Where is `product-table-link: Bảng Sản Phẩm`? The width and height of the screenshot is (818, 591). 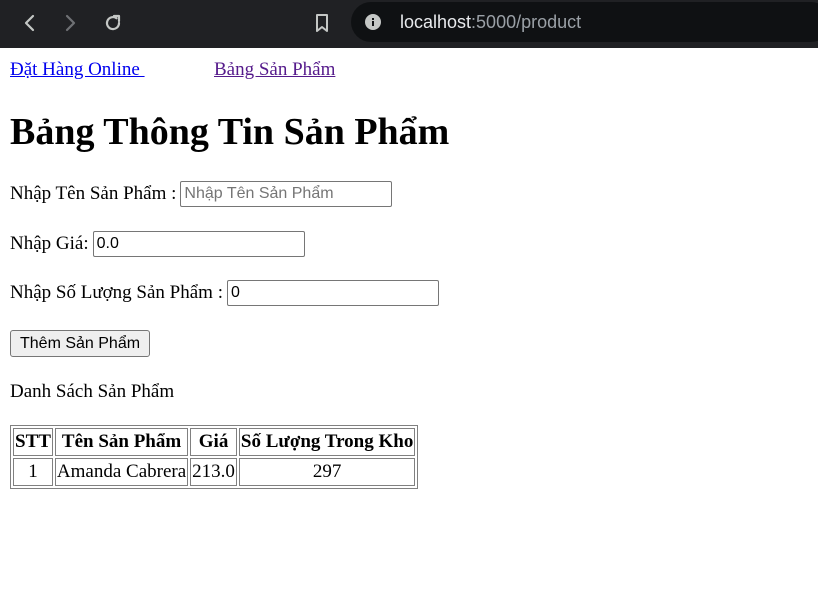 product-table-link: Bảng Sản Phẩm is located at coordinates (274, 70).